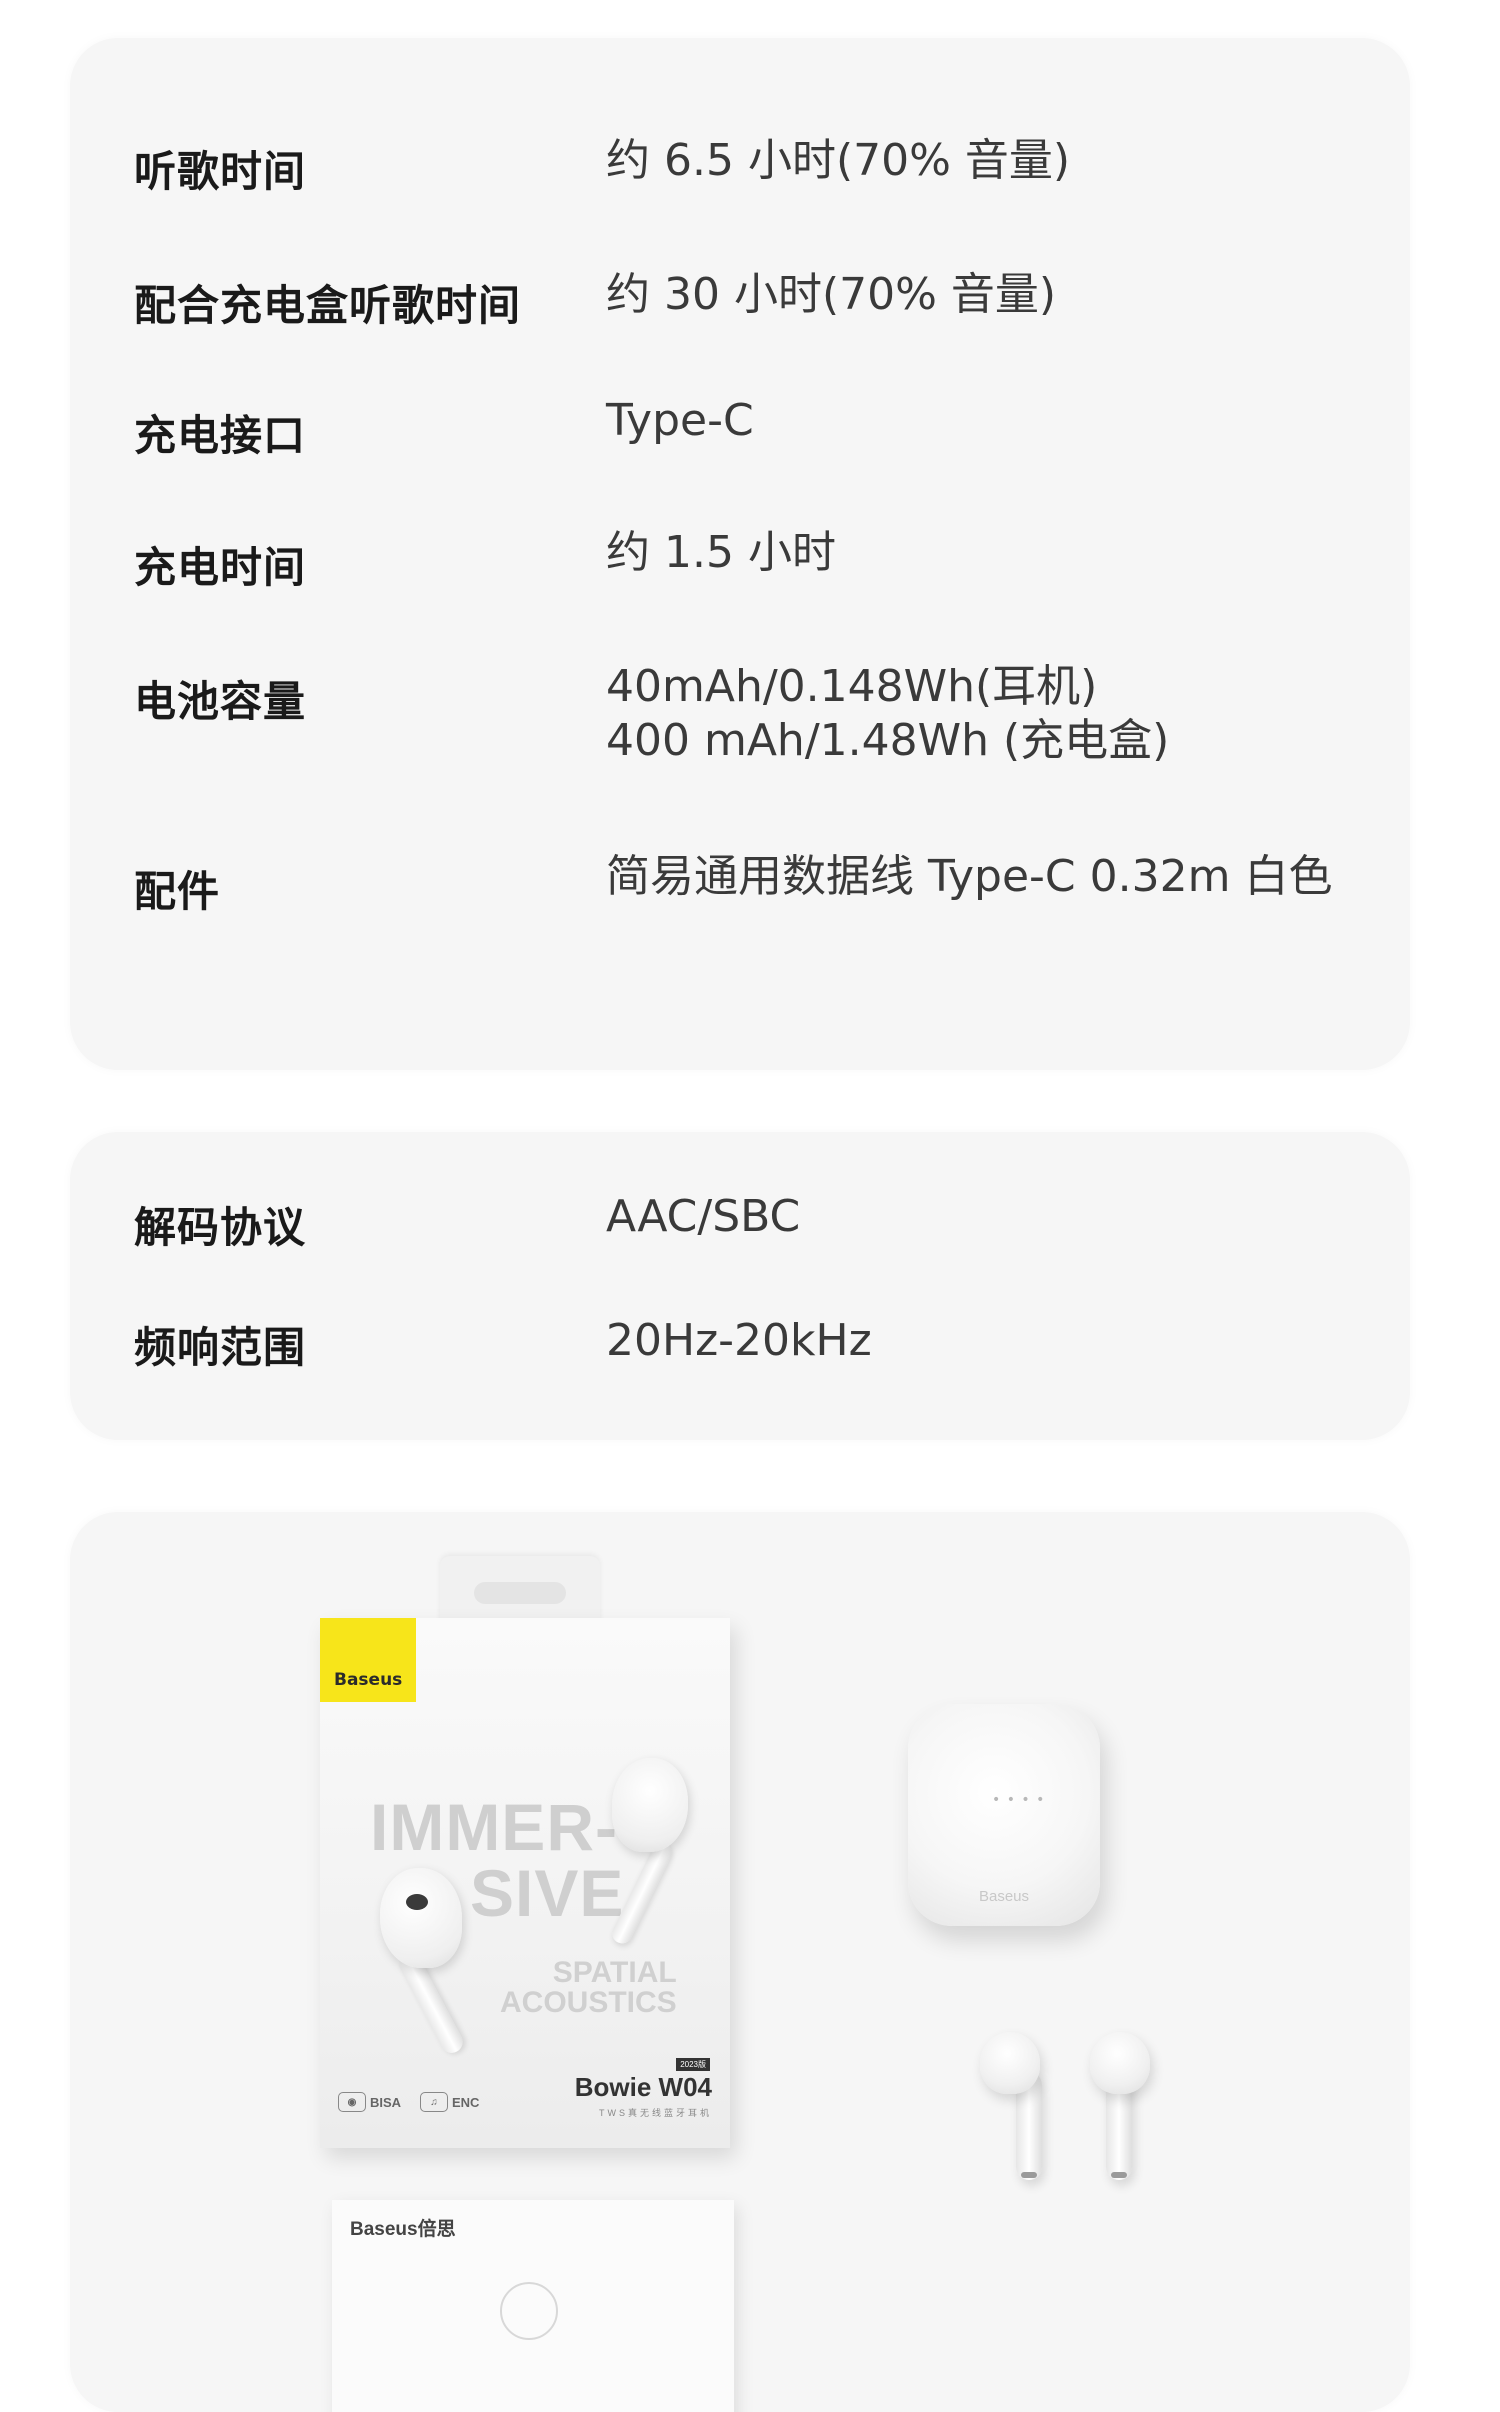  What do you see at coordinates (220, 567) in the screenshot?
I see `spec-label: 充电时间` at bounding box center [220, 567].